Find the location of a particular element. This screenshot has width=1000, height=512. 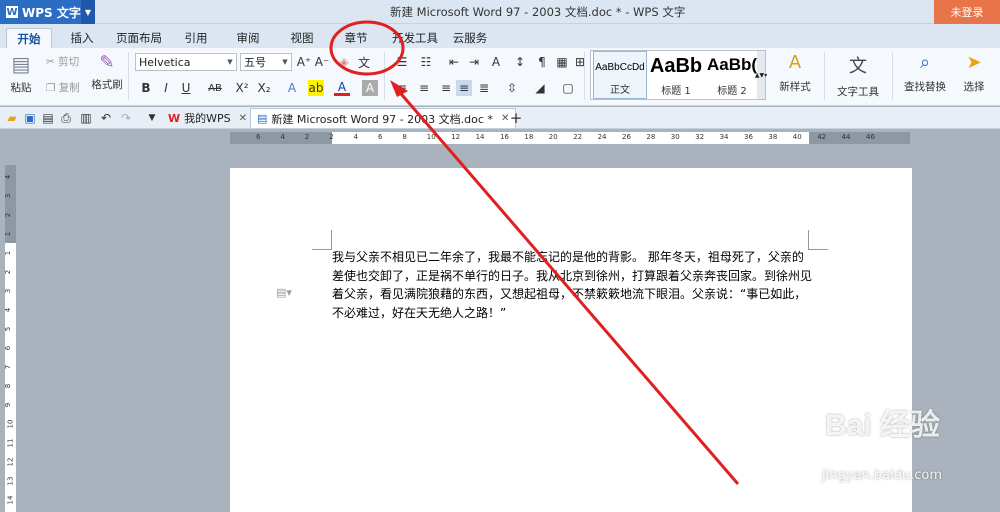

print-preview-icon: ▤ is located at coordinates (48, 118).